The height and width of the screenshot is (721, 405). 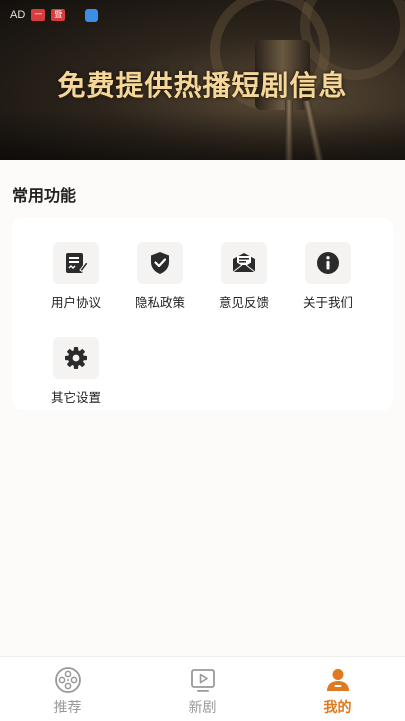 I want to click on banner-shade, so click(x=202, y=135).